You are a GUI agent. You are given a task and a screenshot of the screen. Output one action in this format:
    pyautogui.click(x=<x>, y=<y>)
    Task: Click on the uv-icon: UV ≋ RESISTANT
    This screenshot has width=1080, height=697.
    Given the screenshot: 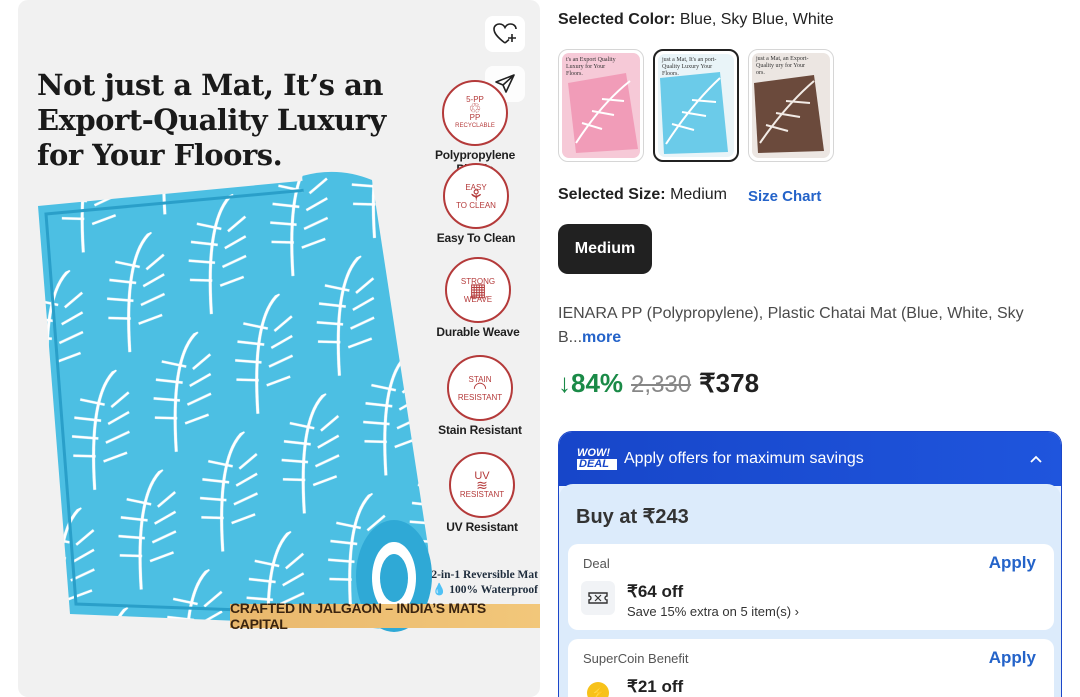 What is the action you would take?
    pyautogui.click(x=482, y=485)
    